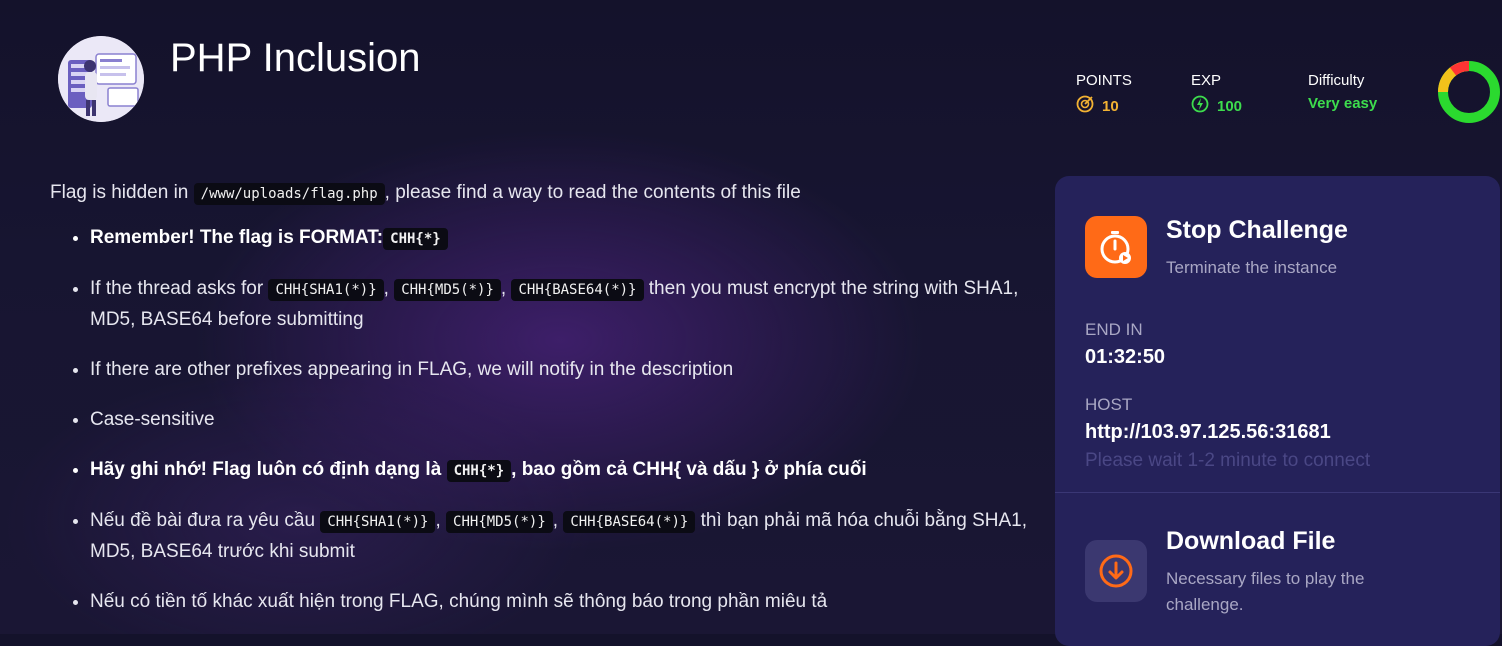 The height and width of the screenshot is (646, 1502). What do you see at coordinates (295, 58) in the screenshot?
I see `challenge-title: PHP Inclusion` at bounding box center [295, 58].